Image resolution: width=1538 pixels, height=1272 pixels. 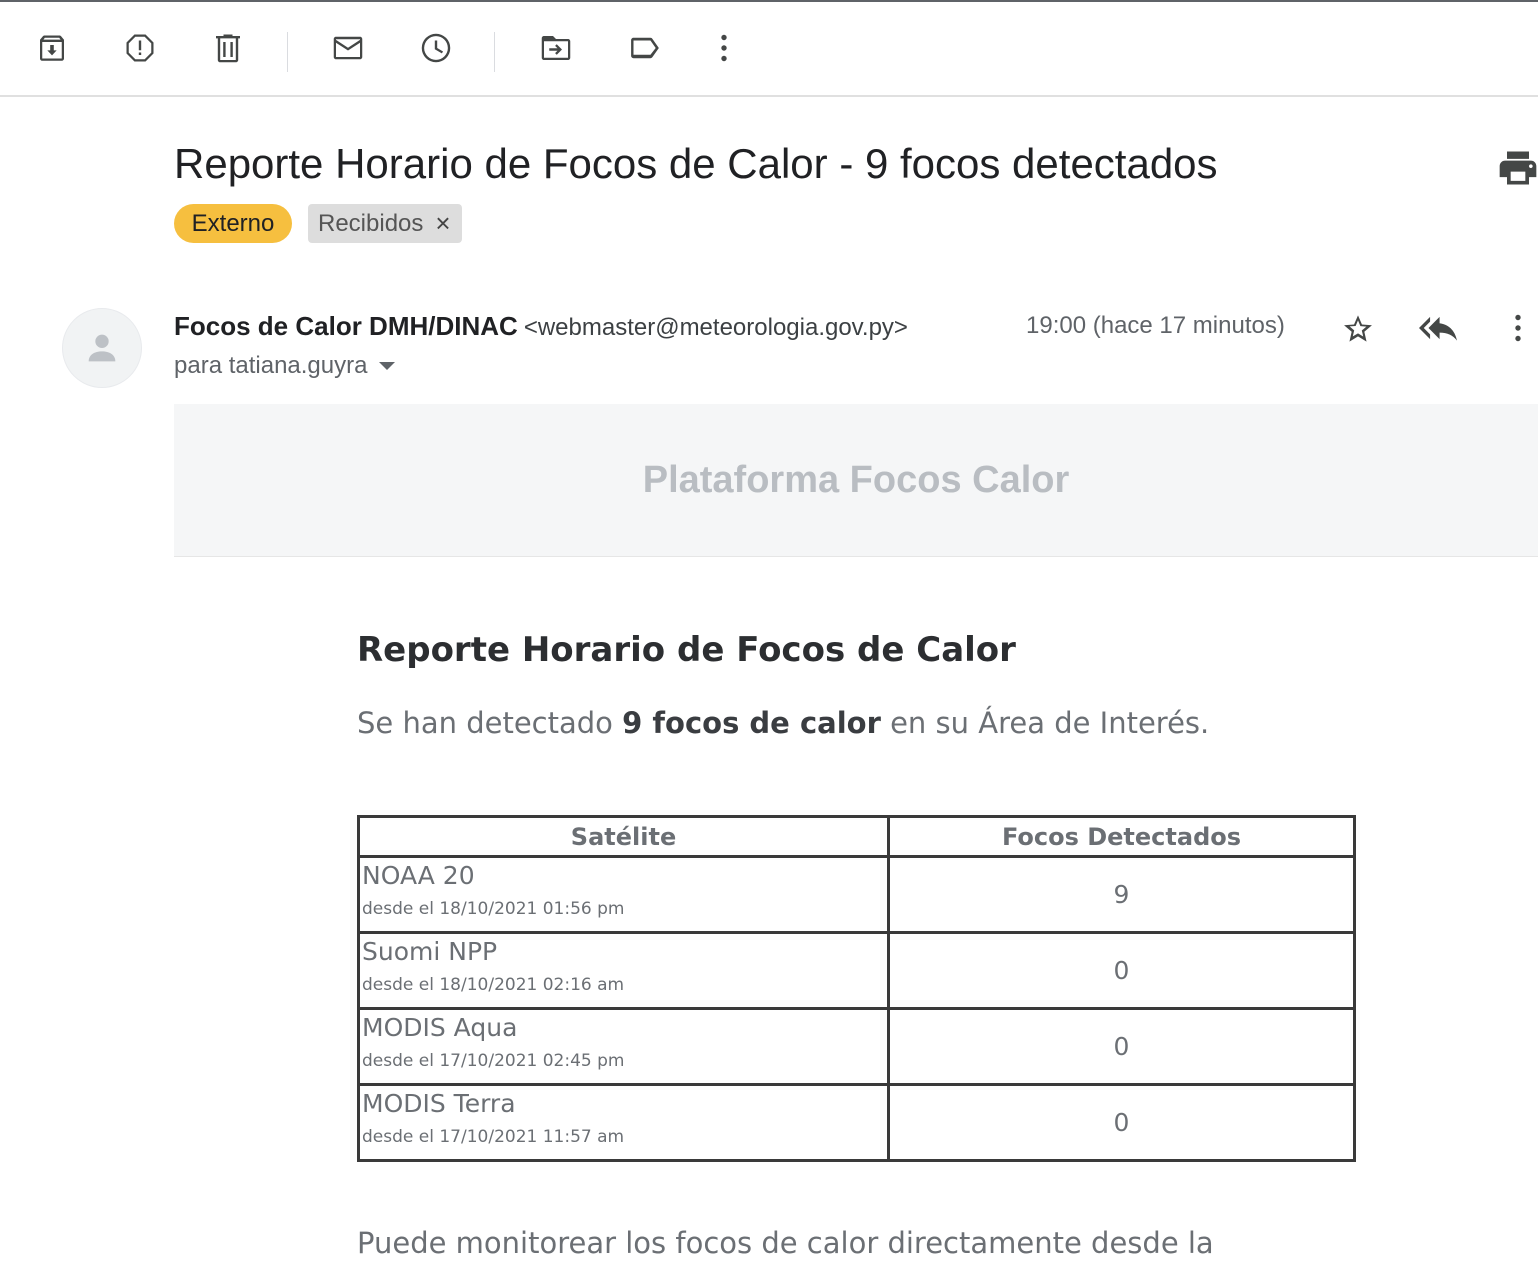 I want to click on satellite-name: Suomi NPP, so click(x=430, y=951).